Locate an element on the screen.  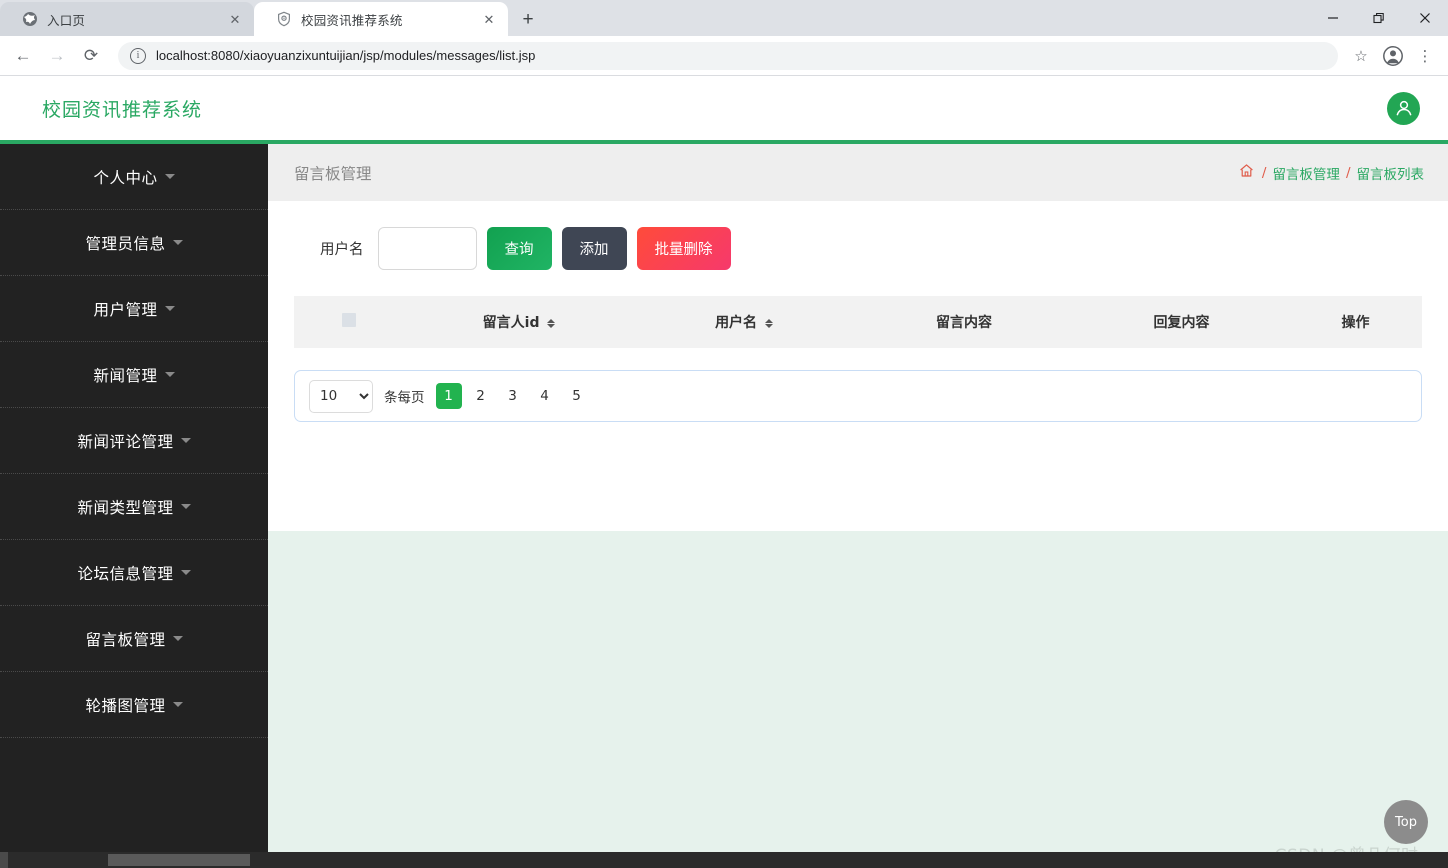
browser-tab-1: 入口页 ✕ is located at coordinates (127, 19).